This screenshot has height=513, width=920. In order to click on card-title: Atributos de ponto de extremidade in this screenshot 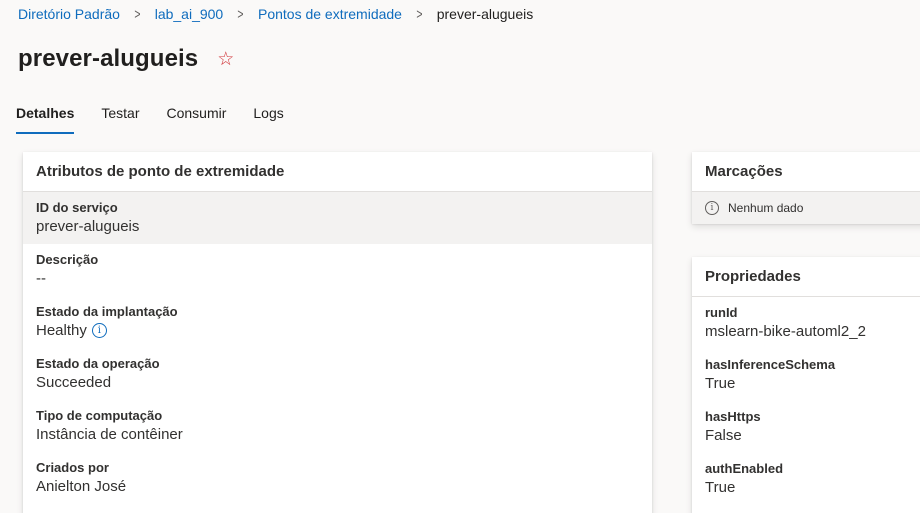, I will do `click(337, 172)`.